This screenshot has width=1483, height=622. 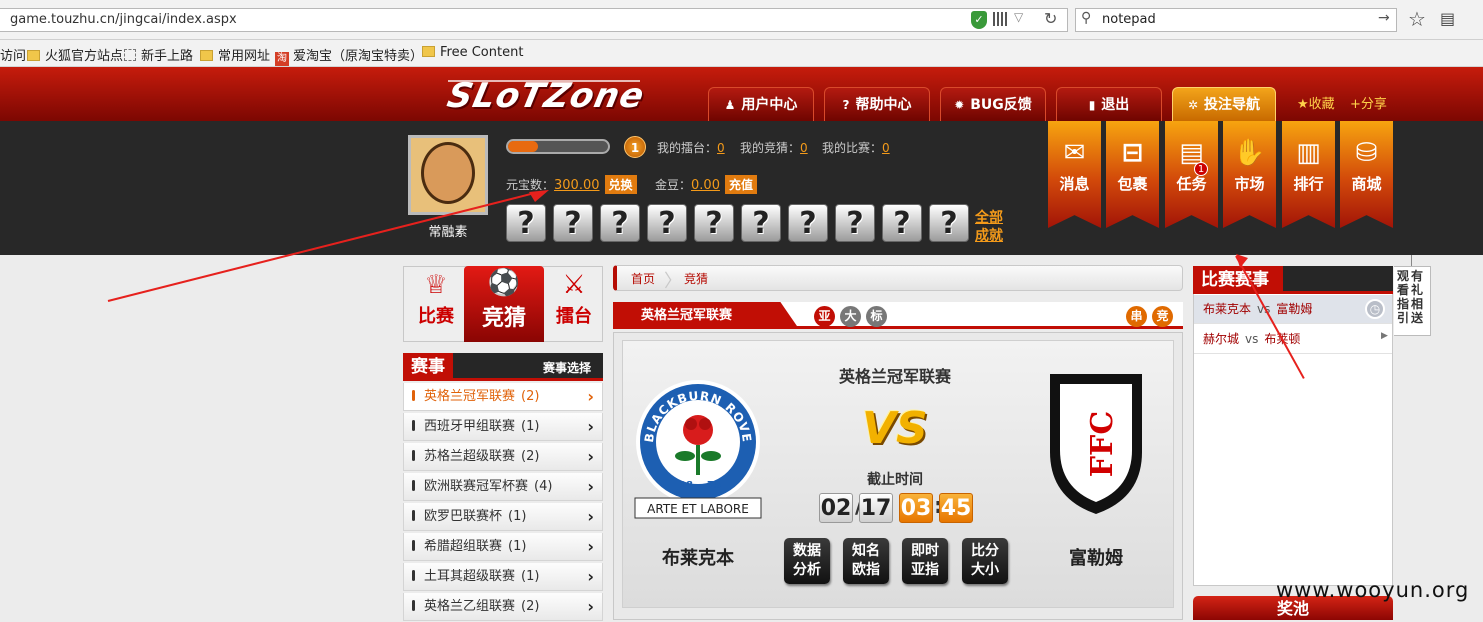 What do you see at coordinates (985, 561) in the screenshot?
I see `score-size-button: 比分 大小` at bounding box center [985, 561].